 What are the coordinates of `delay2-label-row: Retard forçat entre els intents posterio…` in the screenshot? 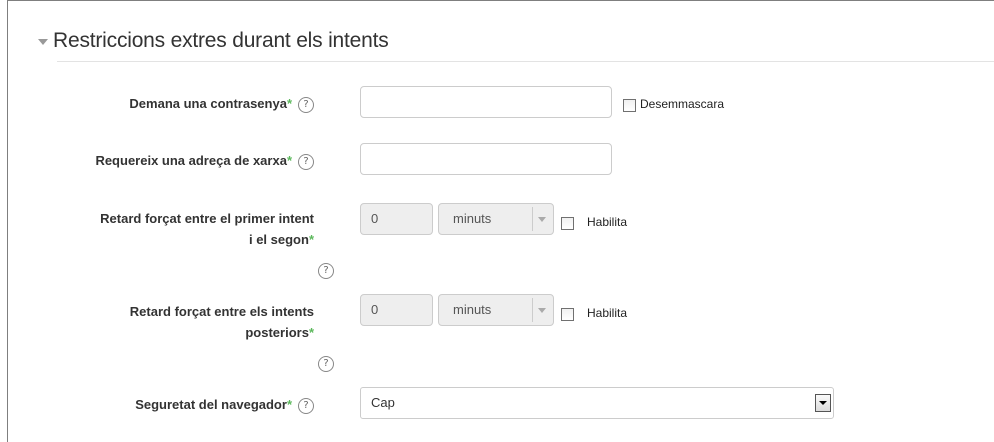 It's located at (222, 322).